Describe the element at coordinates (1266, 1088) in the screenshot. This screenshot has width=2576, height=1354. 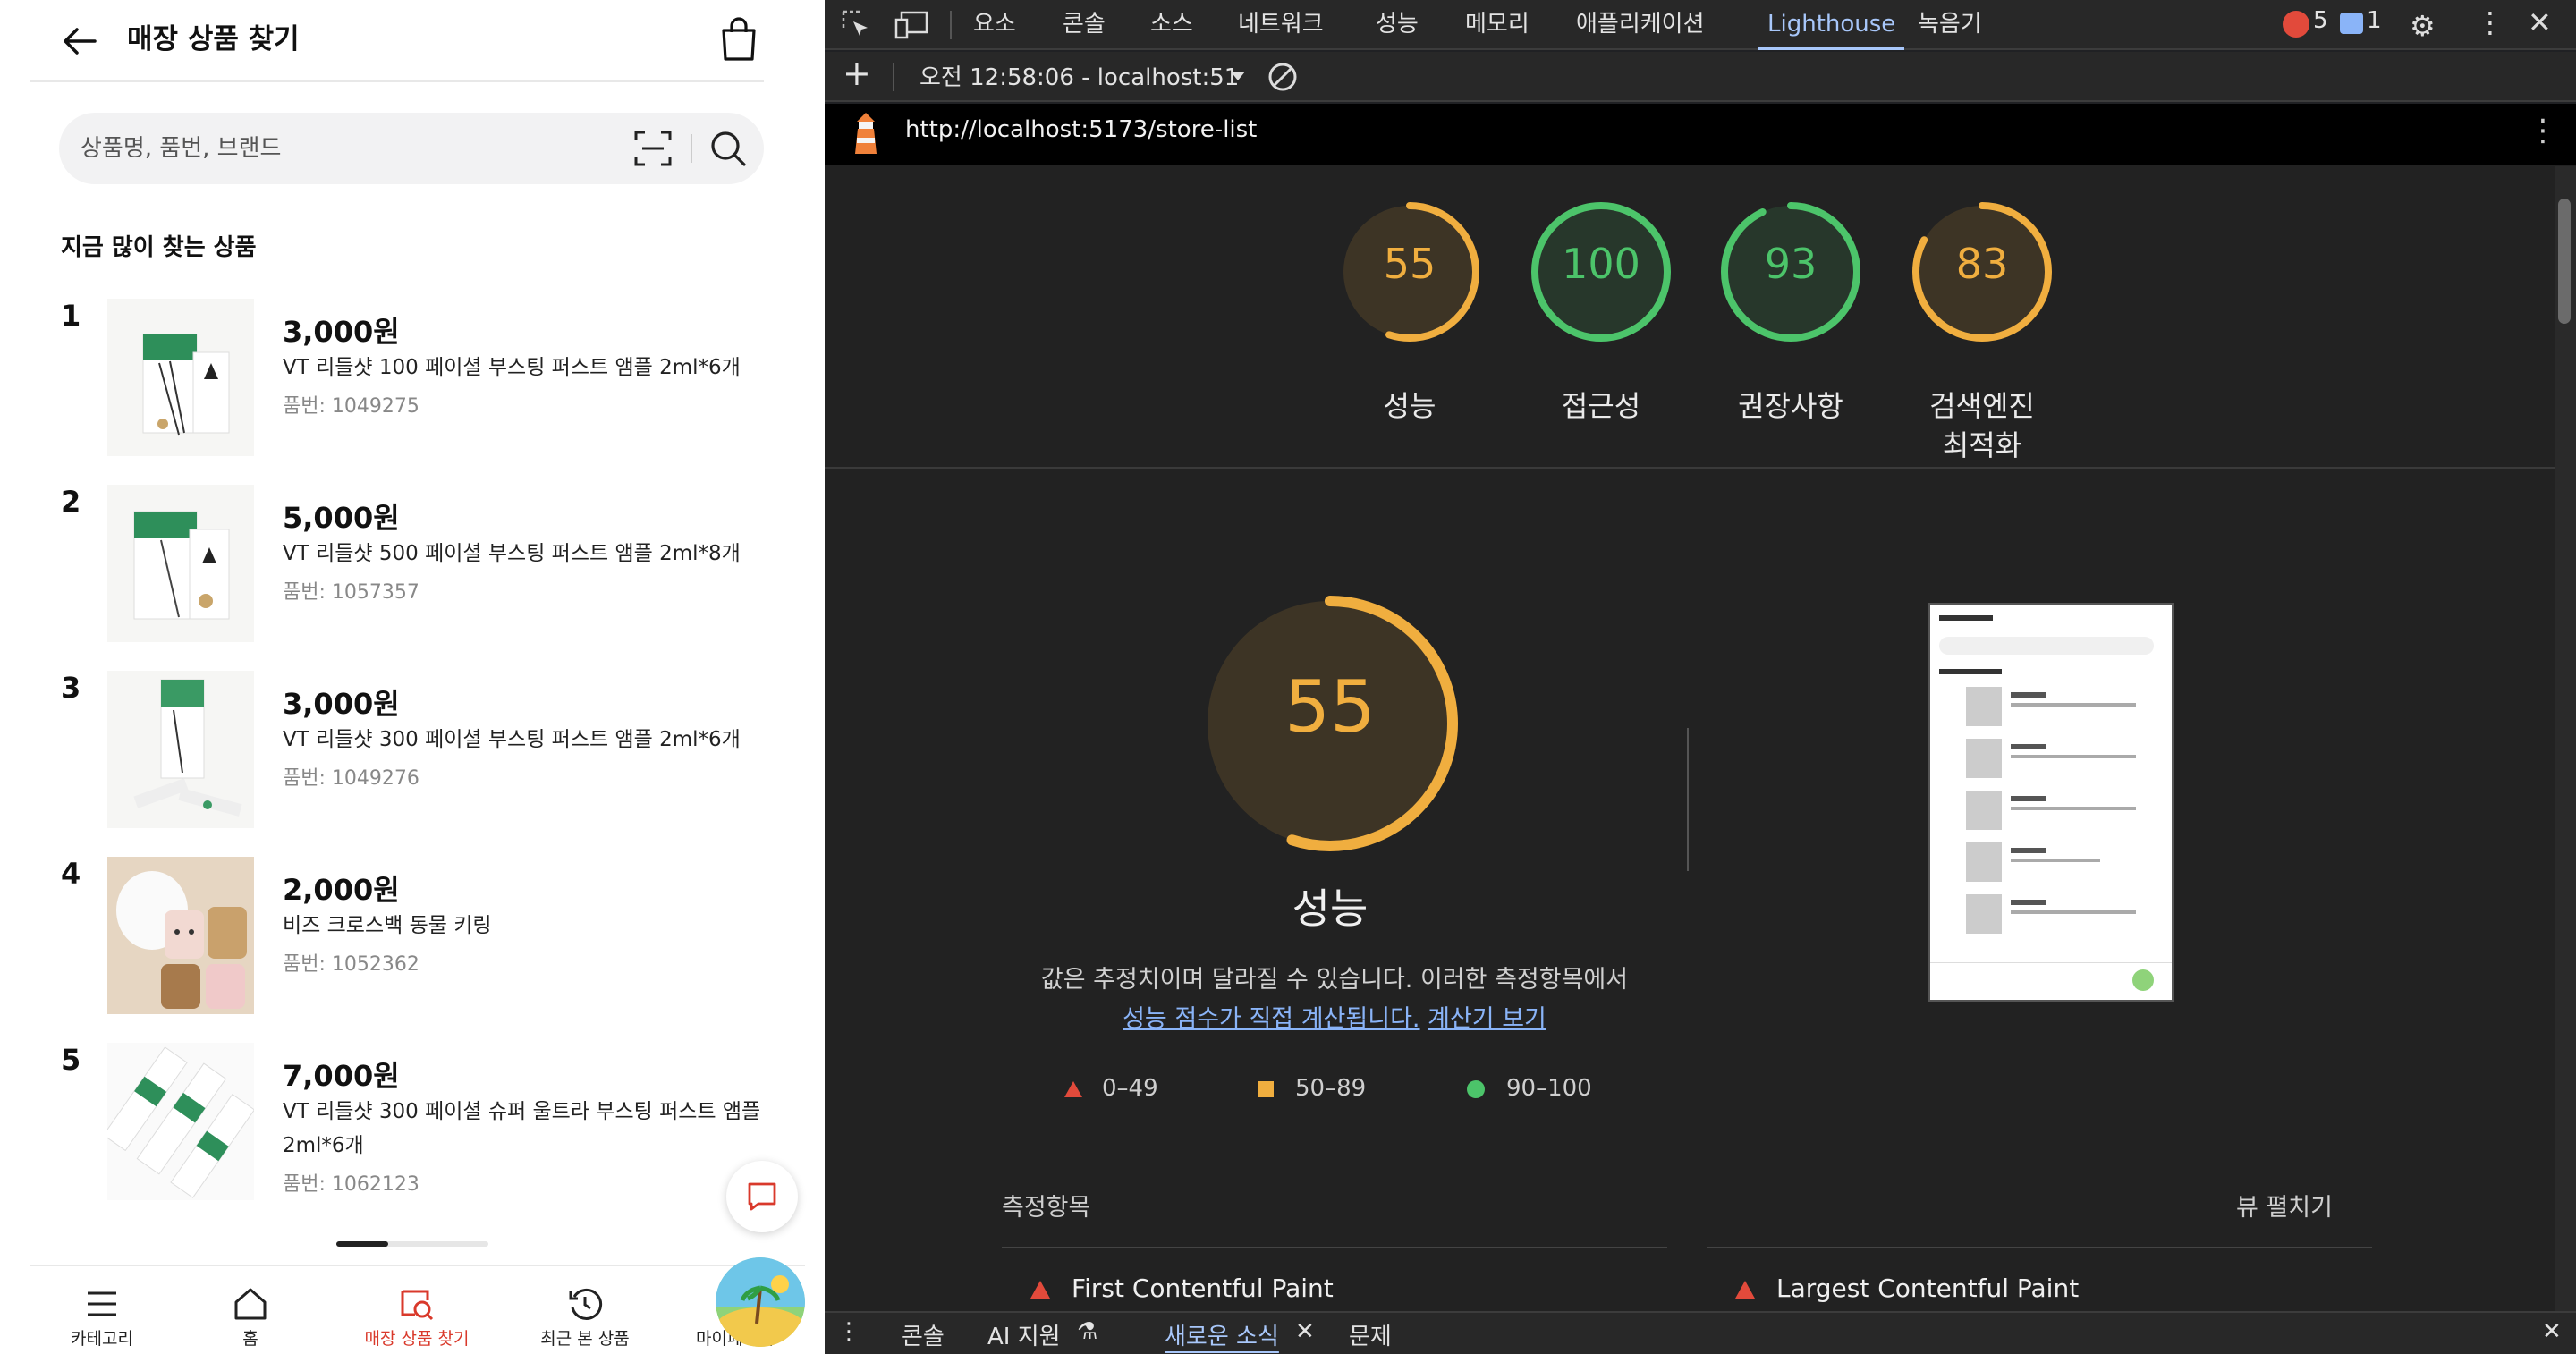
I see `average-square-icon` at that location.